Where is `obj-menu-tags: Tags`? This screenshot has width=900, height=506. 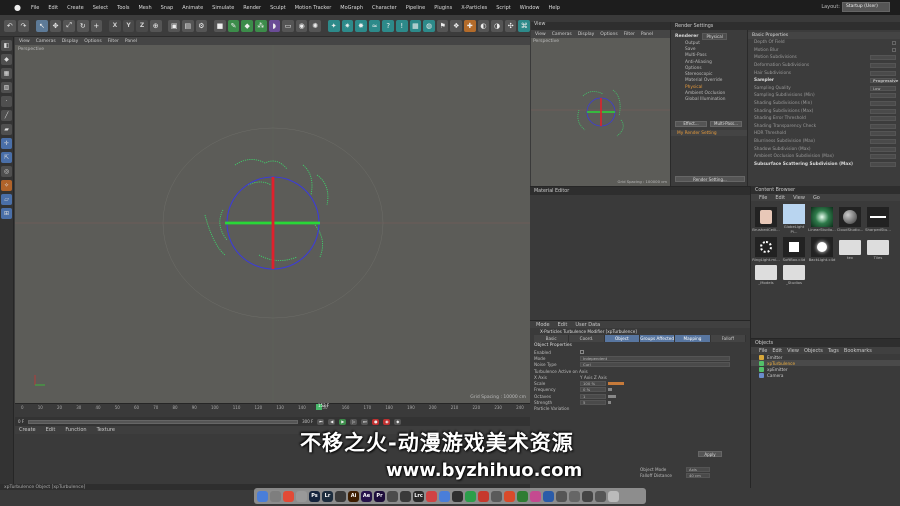
obj-menu-tags: Tags is located at coordinates (833, 351).